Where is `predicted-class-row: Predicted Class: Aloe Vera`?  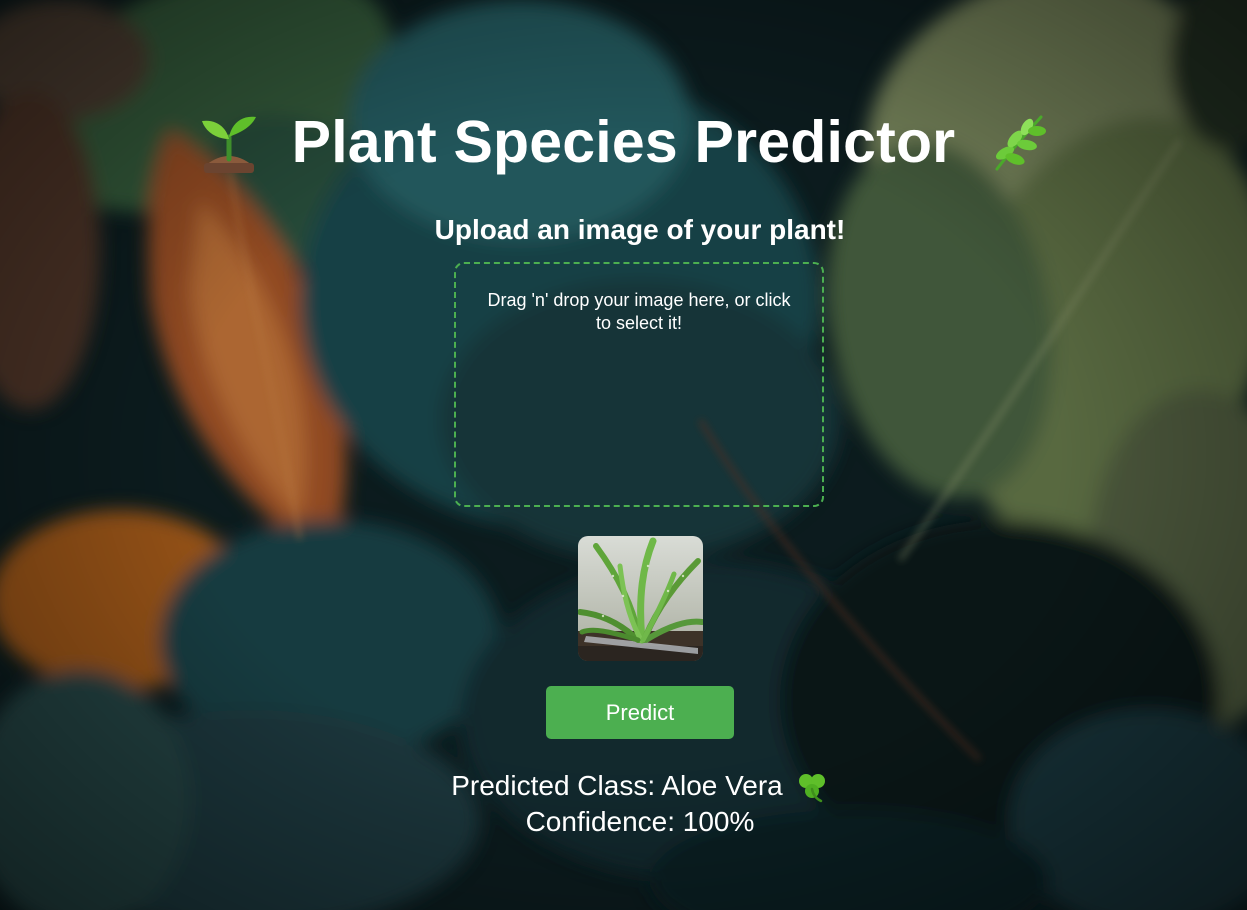
predicted-class-row: Predicted Class: Aloe Vera is located at coordinates (623, 786).